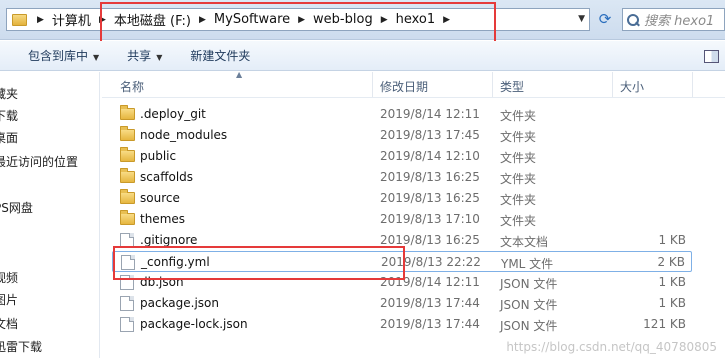  I want to click on nav-item-documents: 文档, so click(9, 323).